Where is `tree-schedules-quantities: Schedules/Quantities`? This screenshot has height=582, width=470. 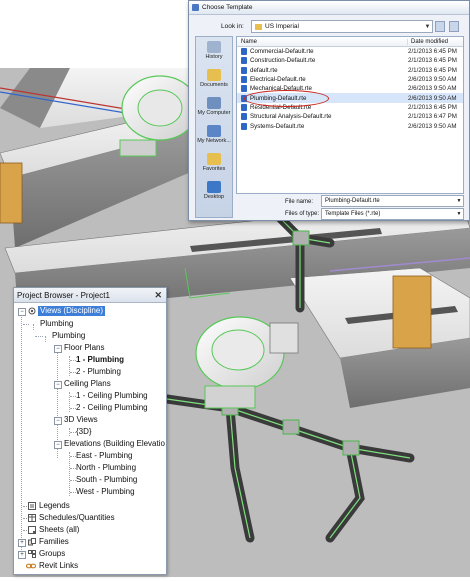
tree-schedules-quantities: Schedules/Quantities is located at coordinates (77, 518).